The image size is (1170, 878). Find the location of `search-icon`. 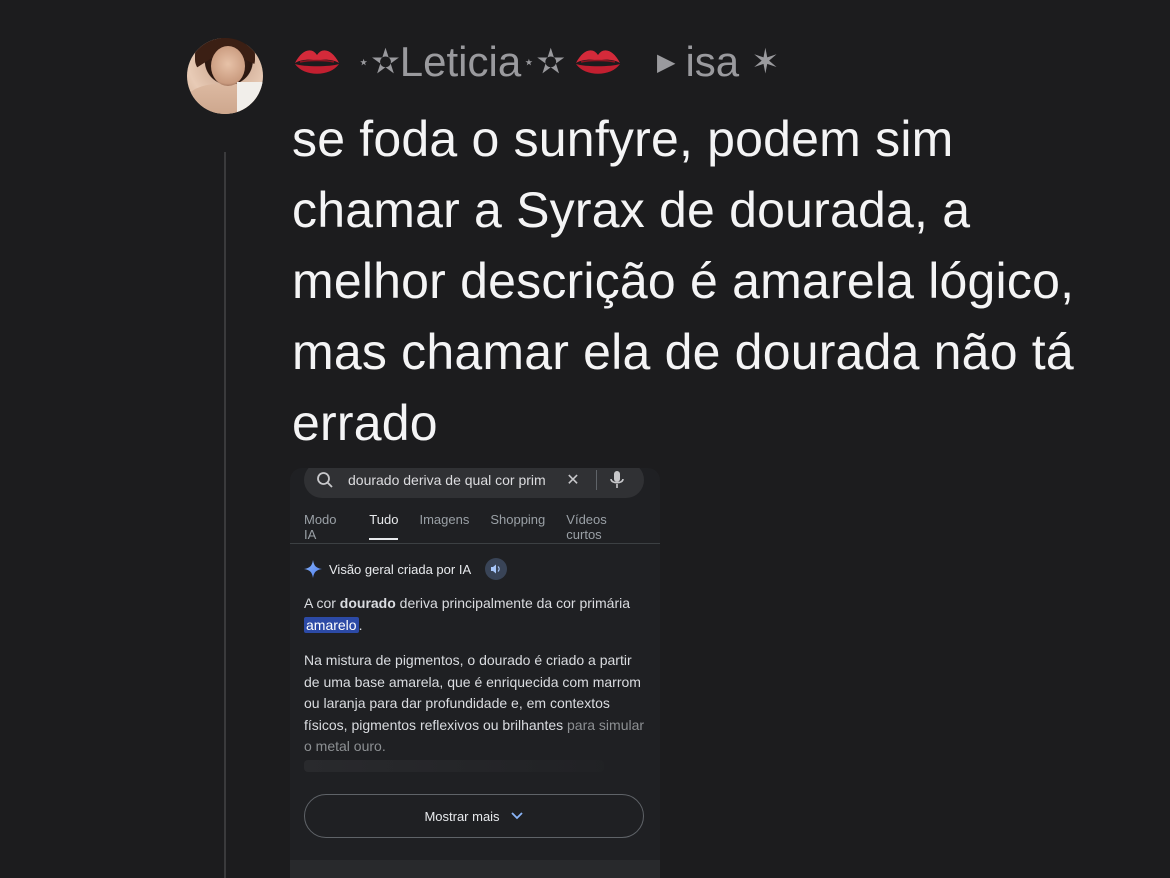

search-icon is located at coordinates (325, 480).